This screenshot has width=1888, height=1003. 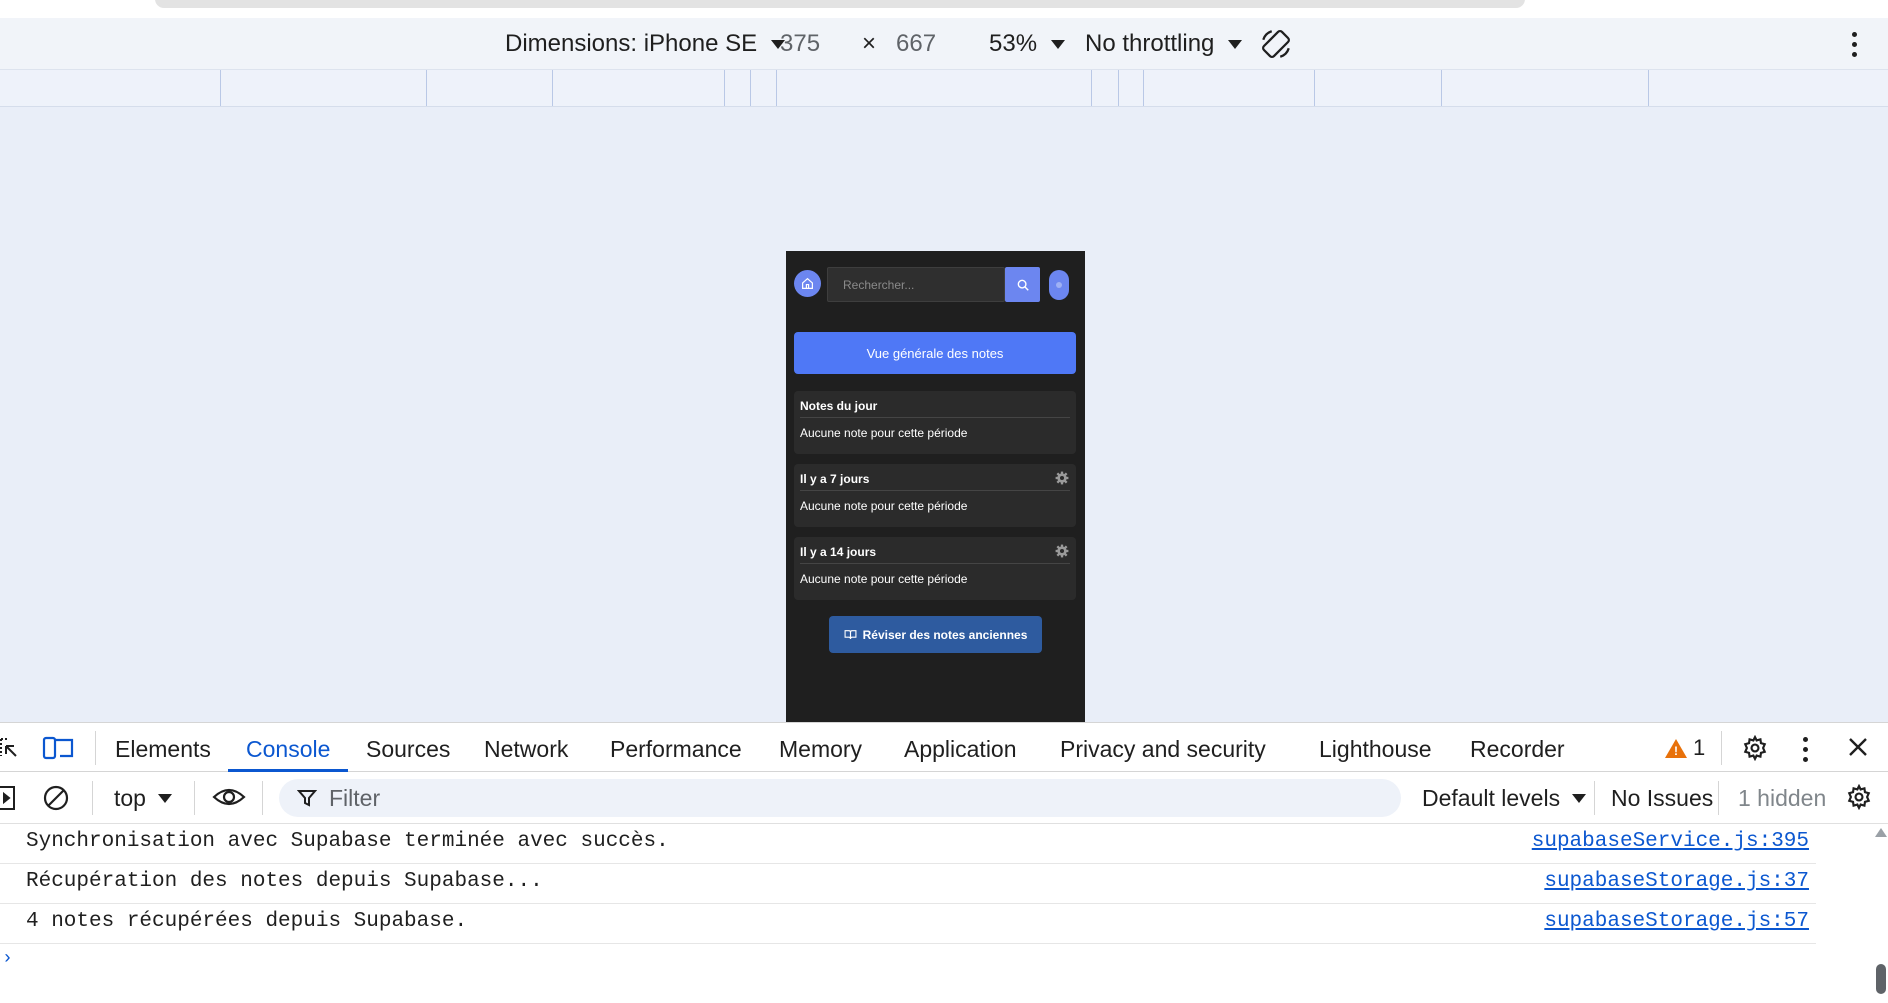 What do you see at coordinates (869, 43) in the screenshot?
I see `times-sign: ×` at bounding box center [869, 43].